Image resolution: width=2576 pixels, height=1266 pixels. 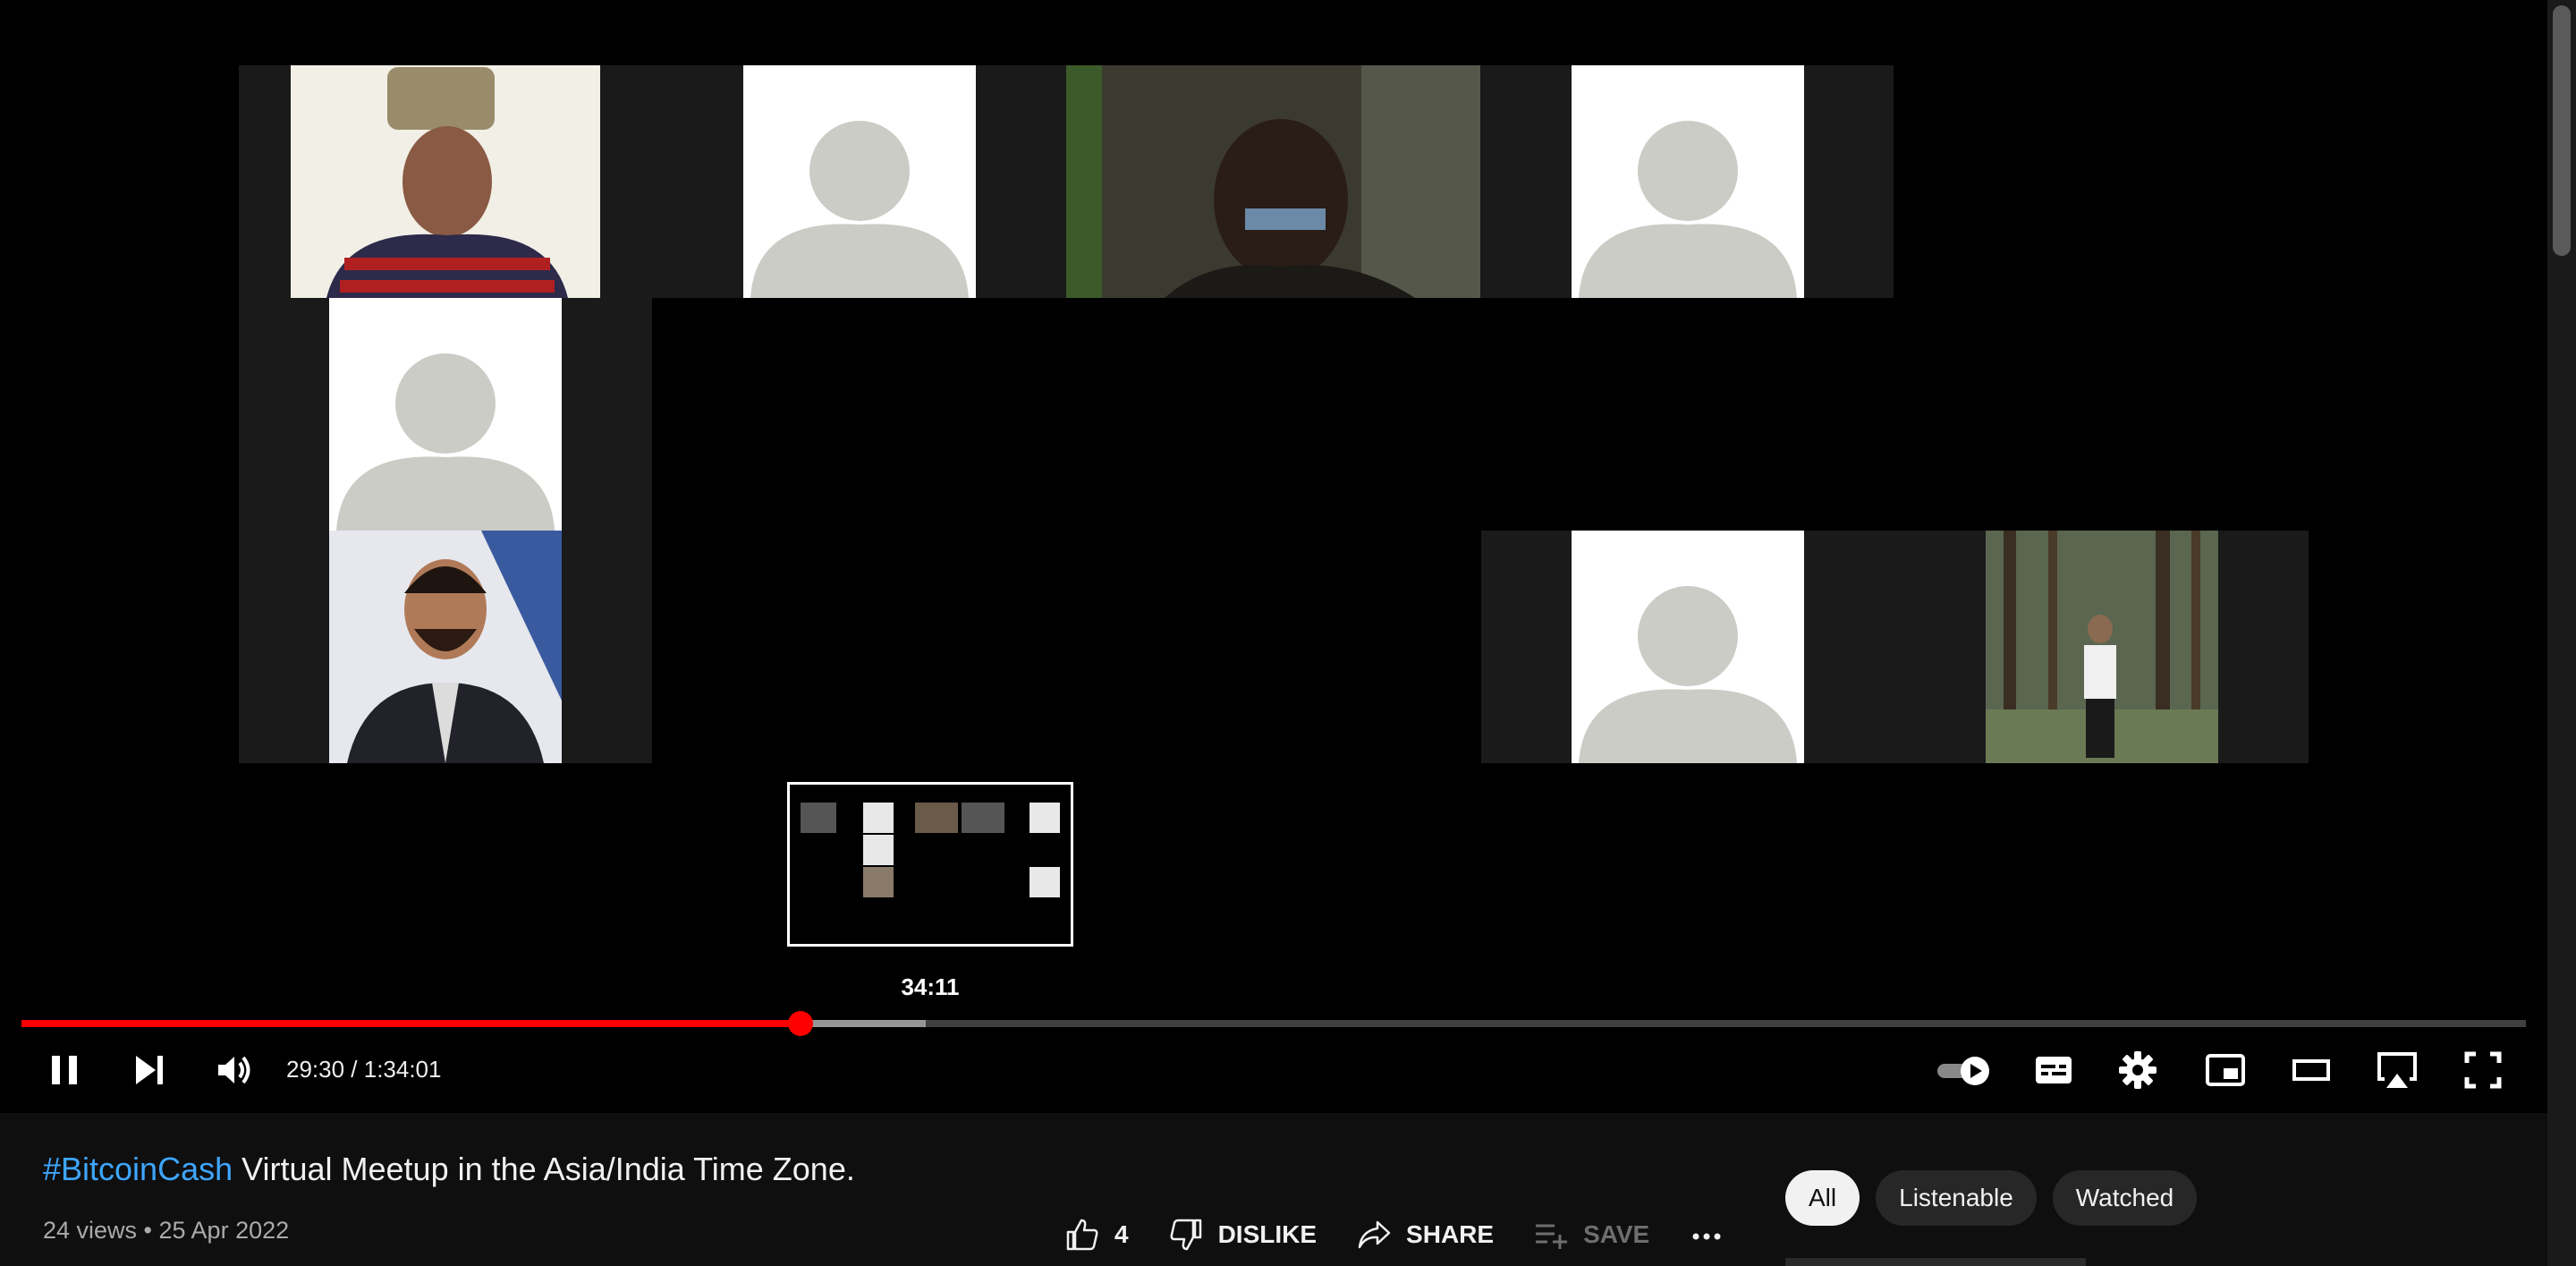 What do you see at coordinates (800, 1023) in the screenshot?
I see `scrubber-handle` at bounding box center [800, 1023].